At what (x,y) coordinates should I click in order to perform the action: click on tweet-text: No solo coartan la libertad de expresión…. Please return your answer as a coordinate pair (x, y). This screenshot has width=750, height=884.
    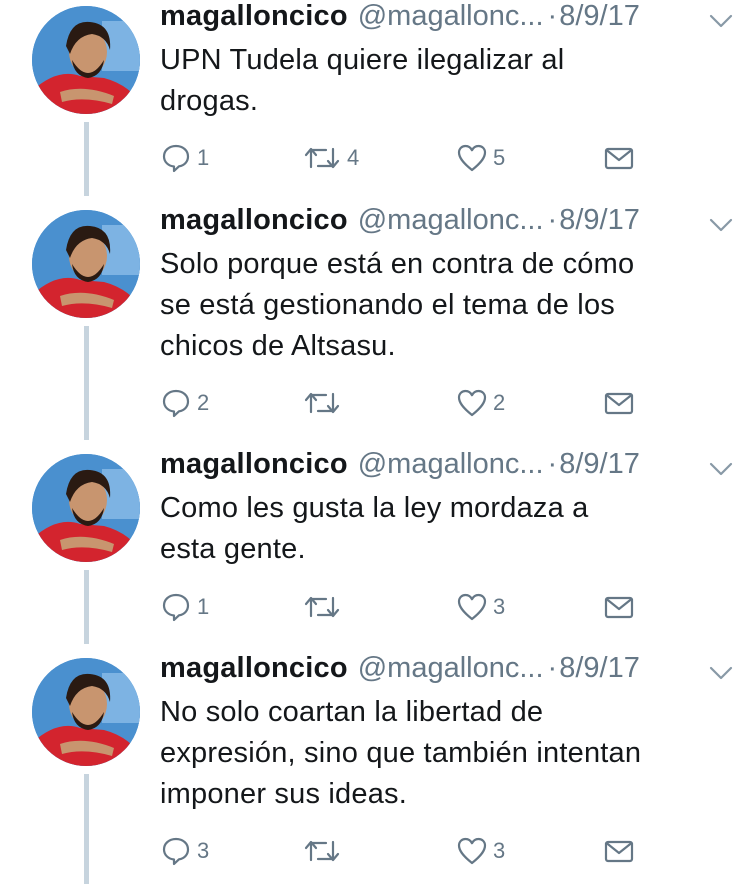
    Looking at the image, I should click on (445, 753).